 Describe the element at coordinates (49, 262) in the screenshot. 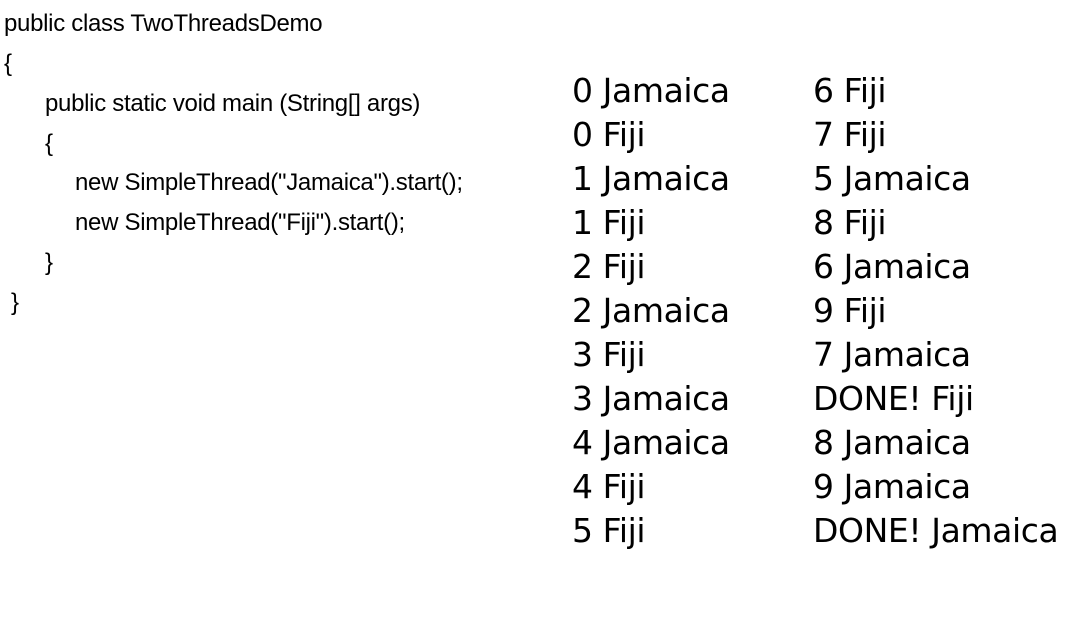

I see `code-line-main-close-brace: }` at that location.